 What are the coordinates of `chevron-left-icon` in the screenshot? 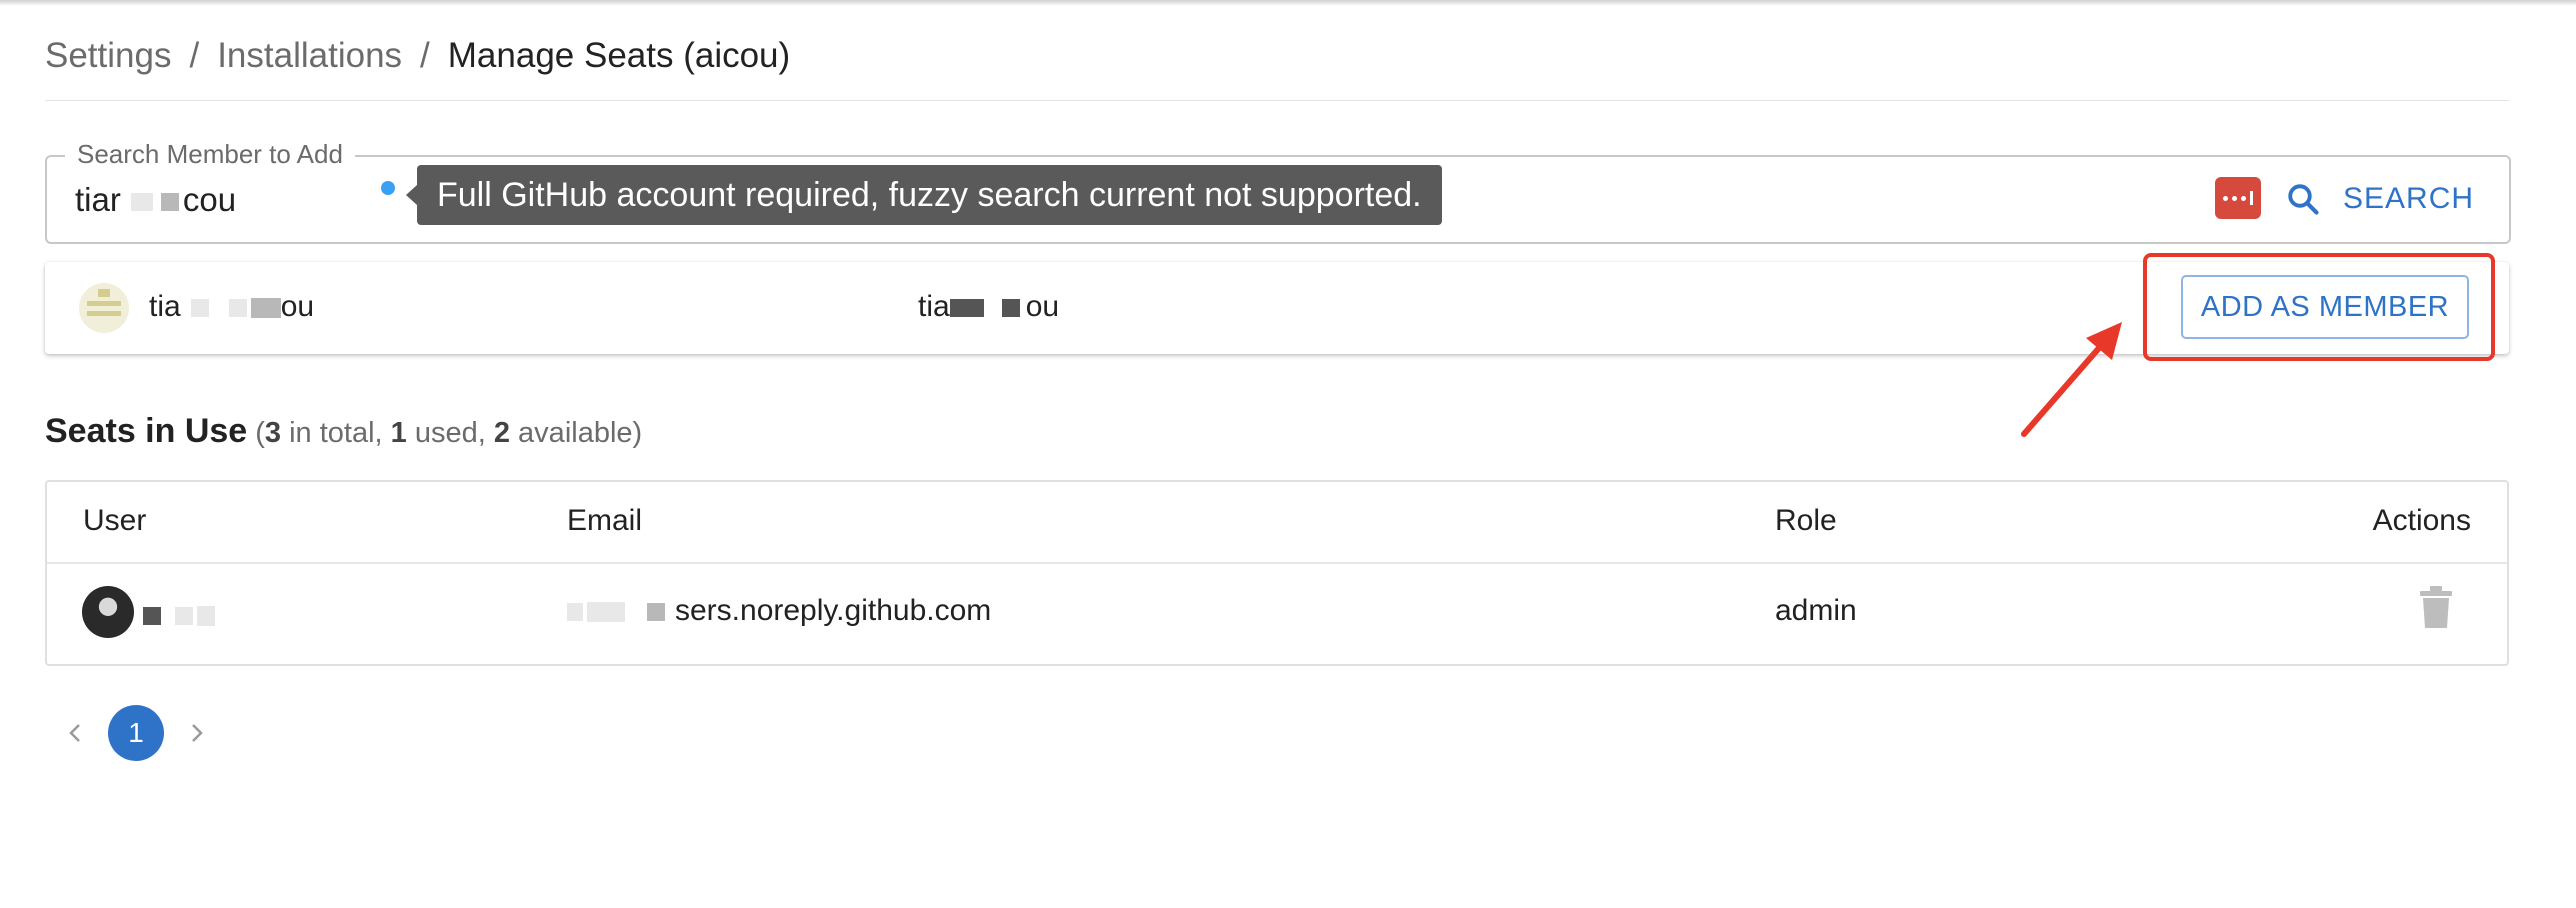 It's located at (74, 733).